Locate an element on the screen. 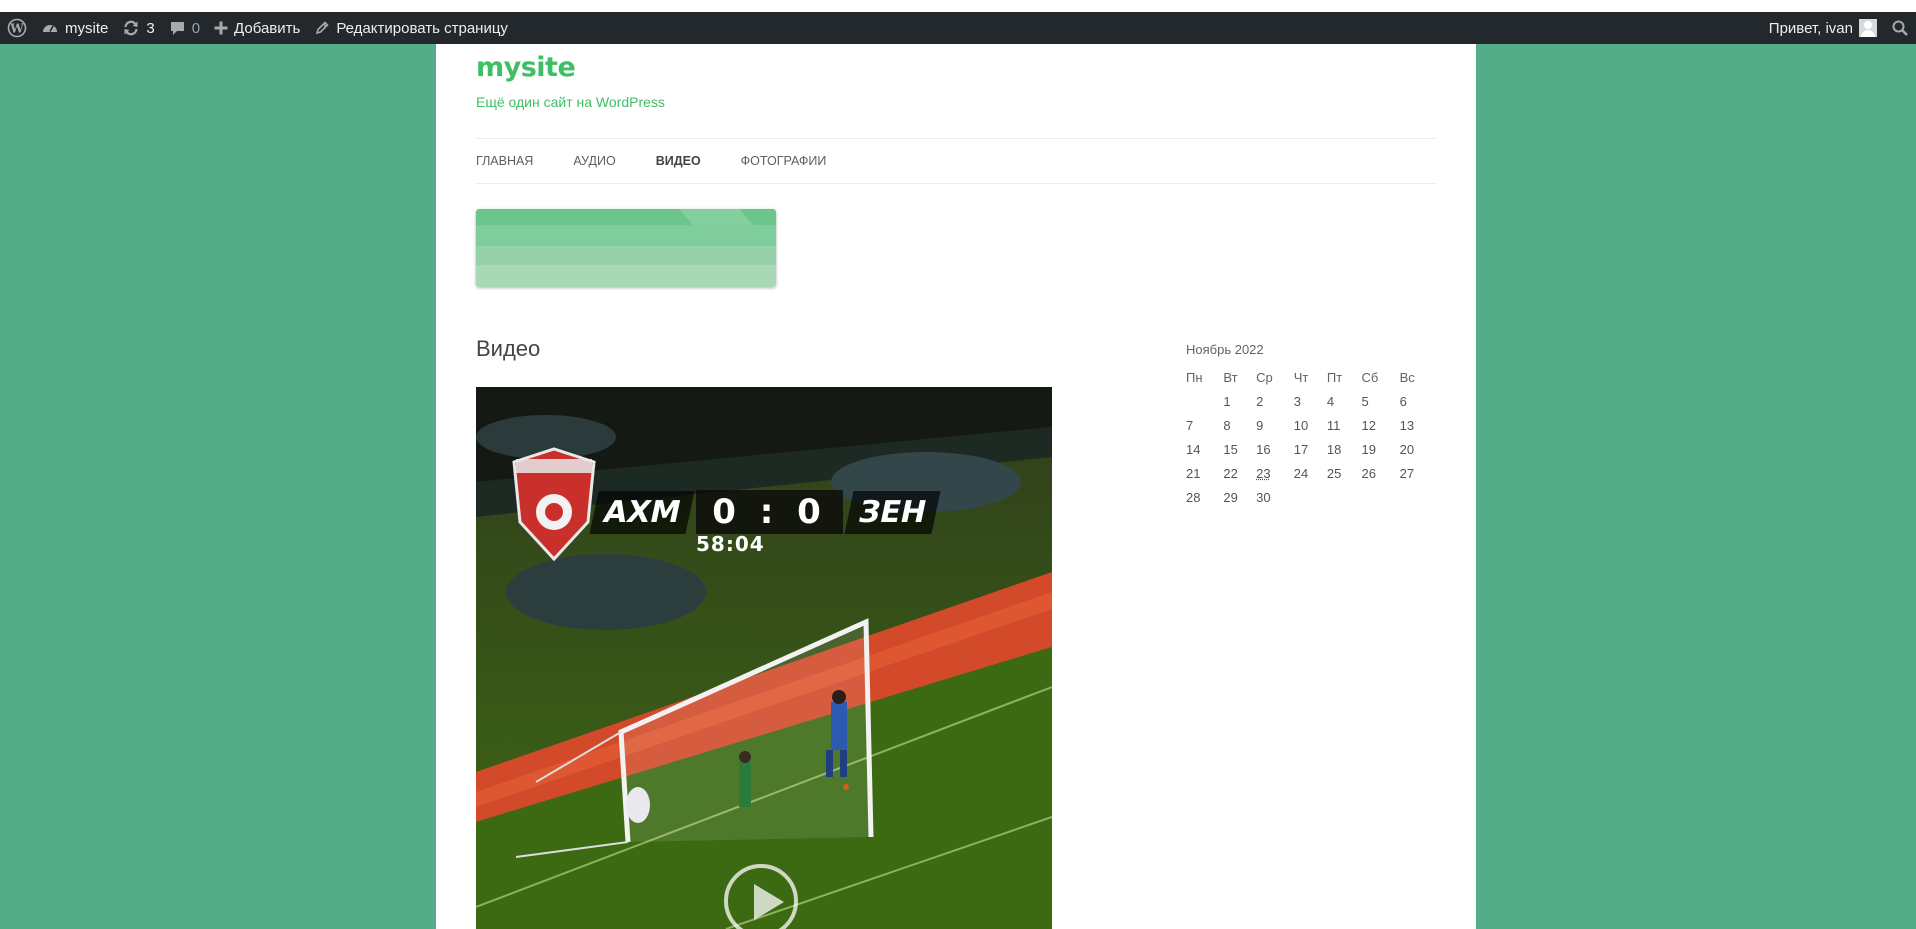 The height and width of the screenshot is (929, 1916). greeting-label: Привет, ivan is located at coordinates (1810, 28).